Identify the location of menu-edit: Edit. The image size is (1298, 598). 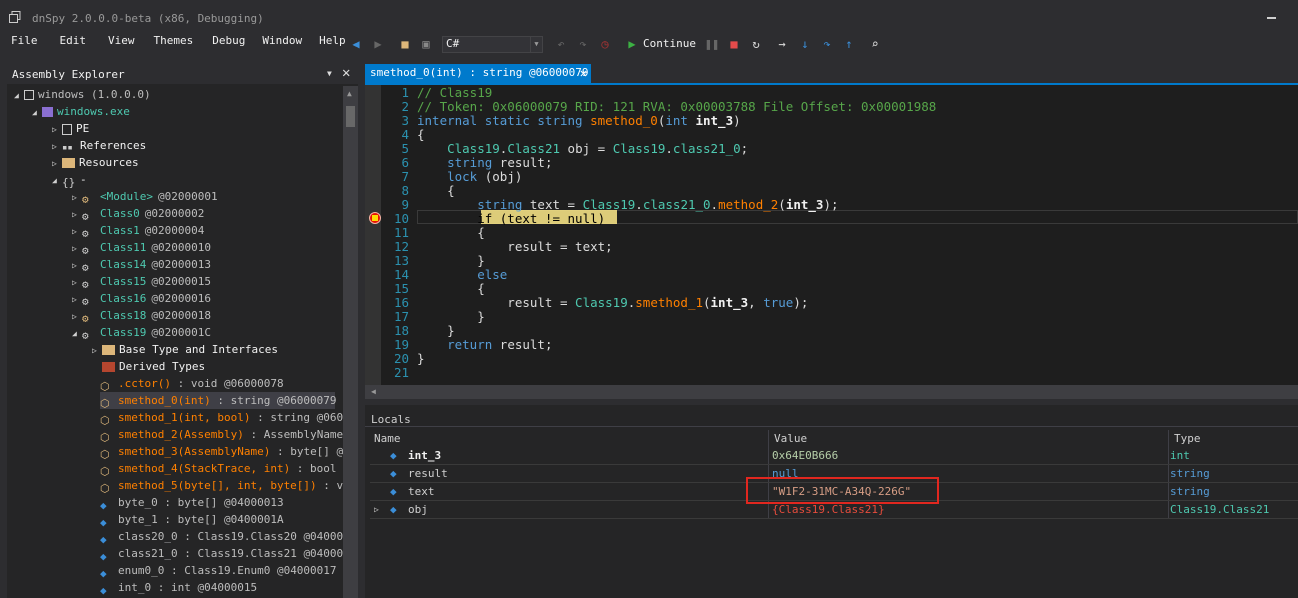
(62, 43).